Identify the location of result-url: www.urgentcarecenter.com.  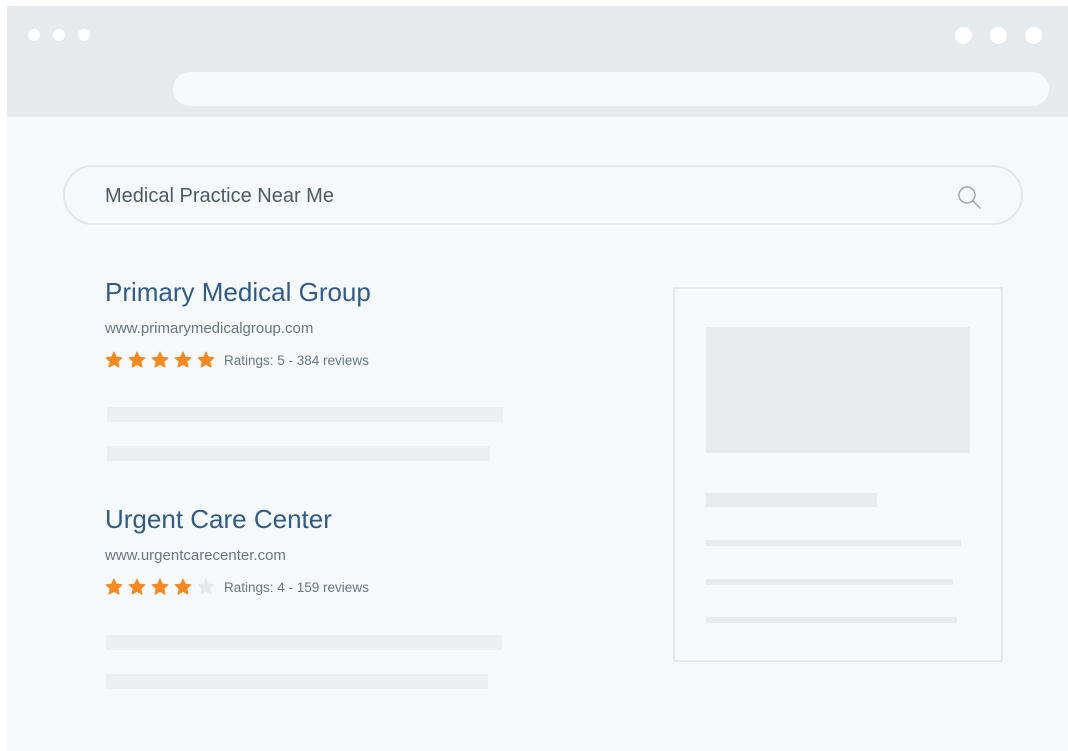
(315, 556).